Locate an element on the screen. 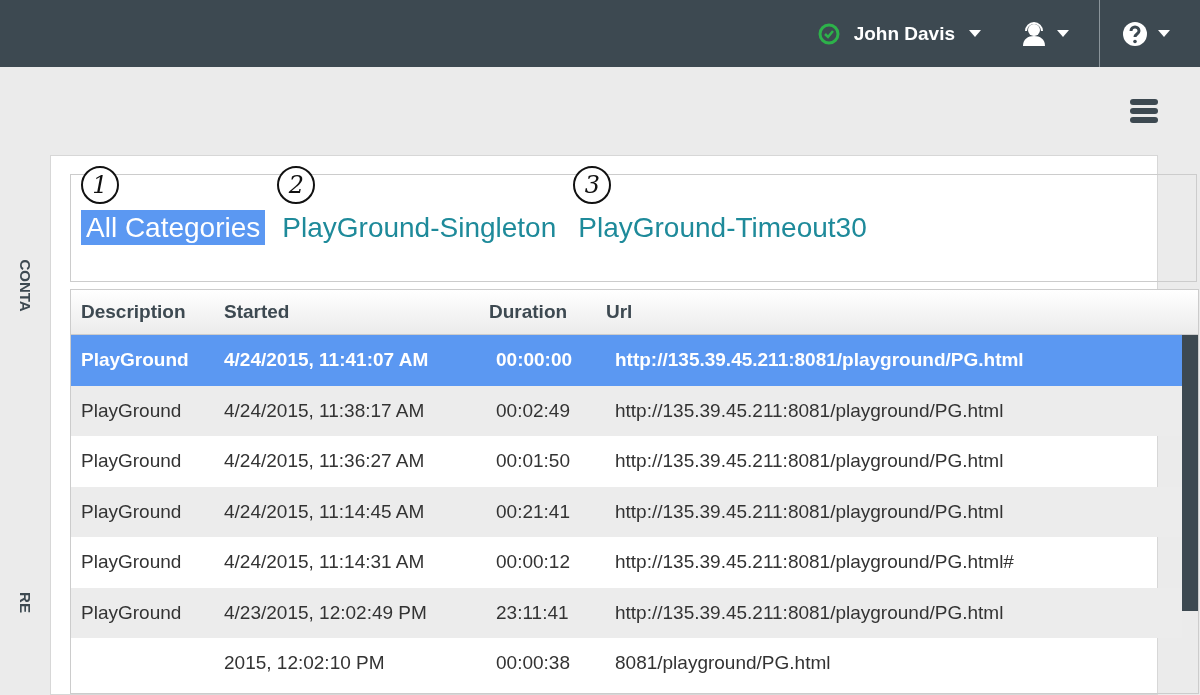 This screenshot has width=1200, height=695. column-header: Description is located at coordinates (143, 312).